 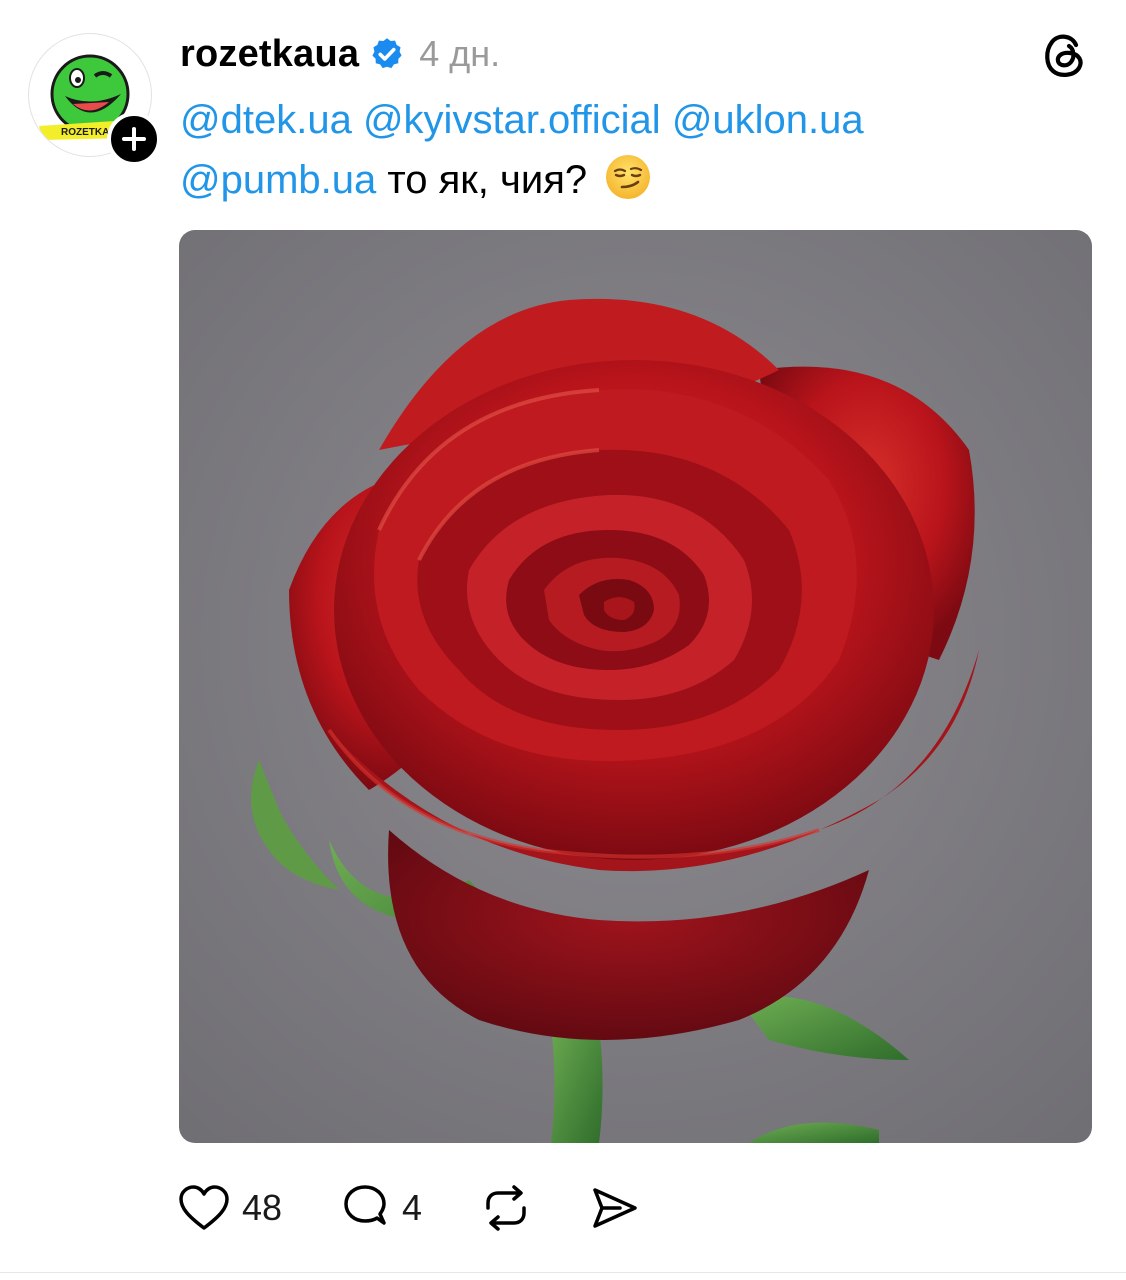 What do you see at coordinates (262, 1207) in the screenshot?
I see `like-count: 48` at bounding box center [262, 1207].